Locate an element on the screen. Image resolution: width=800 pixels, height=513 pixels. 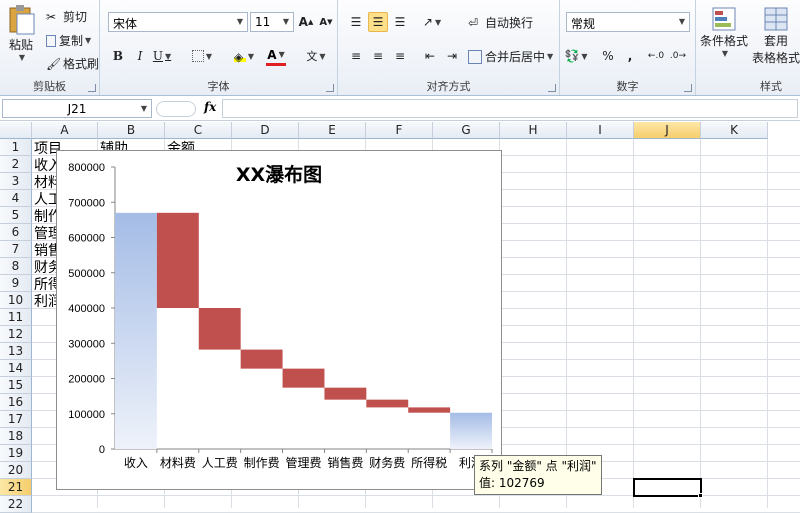
conditional-format-button: 条件格式 ▼ is located at coordinates (724, 32).